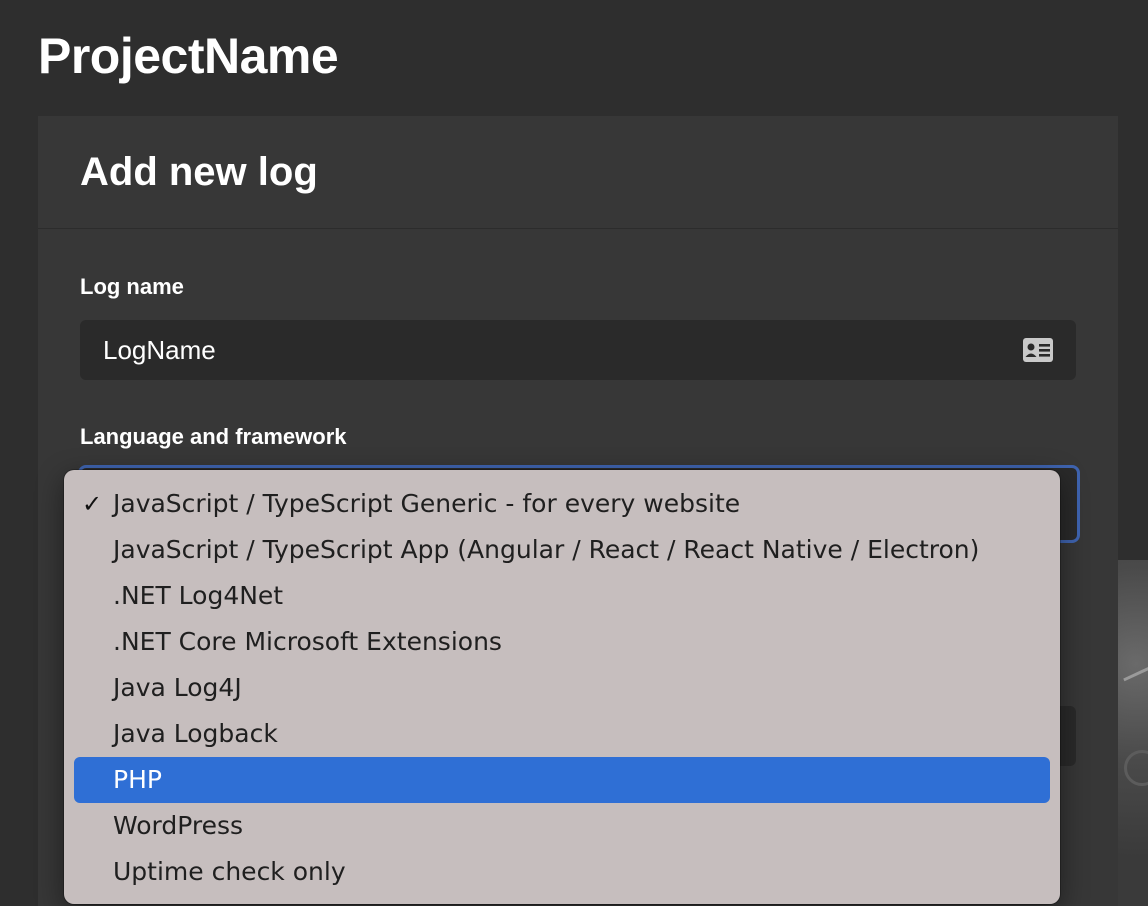 The image size is (1148, 906). Describe the element at coordinates (137, 779) in the screenshot. I see `dropdown-option-label: PHP` at that location.